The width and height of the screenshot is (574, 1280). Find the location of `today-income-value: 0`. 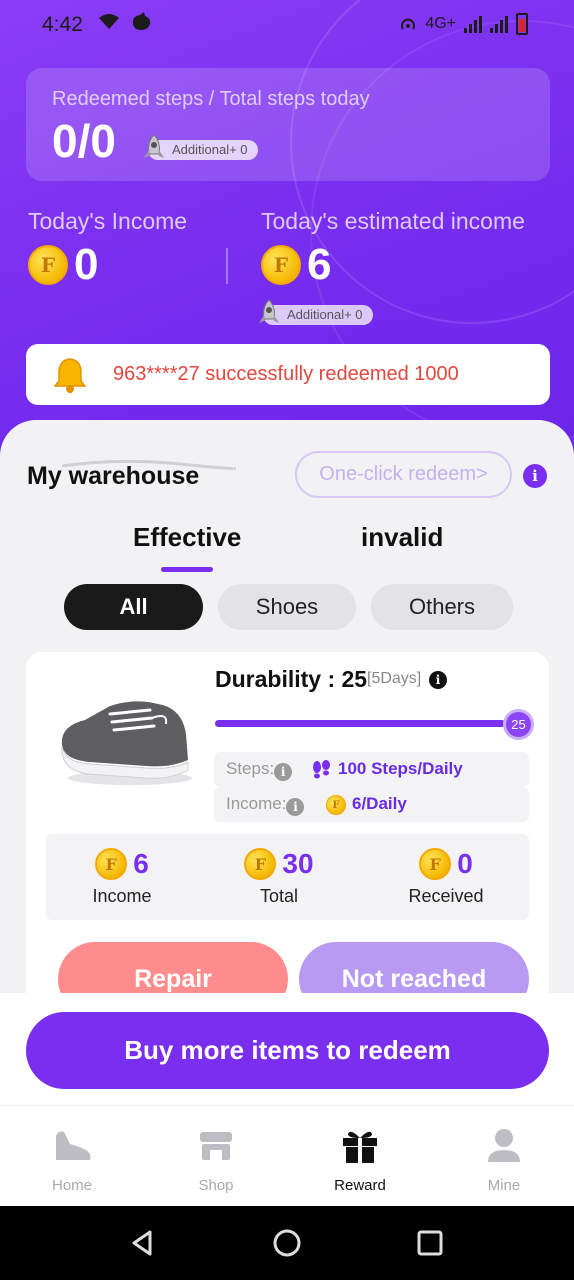

today-income-value: 0 is located at coordinates (86, 264).